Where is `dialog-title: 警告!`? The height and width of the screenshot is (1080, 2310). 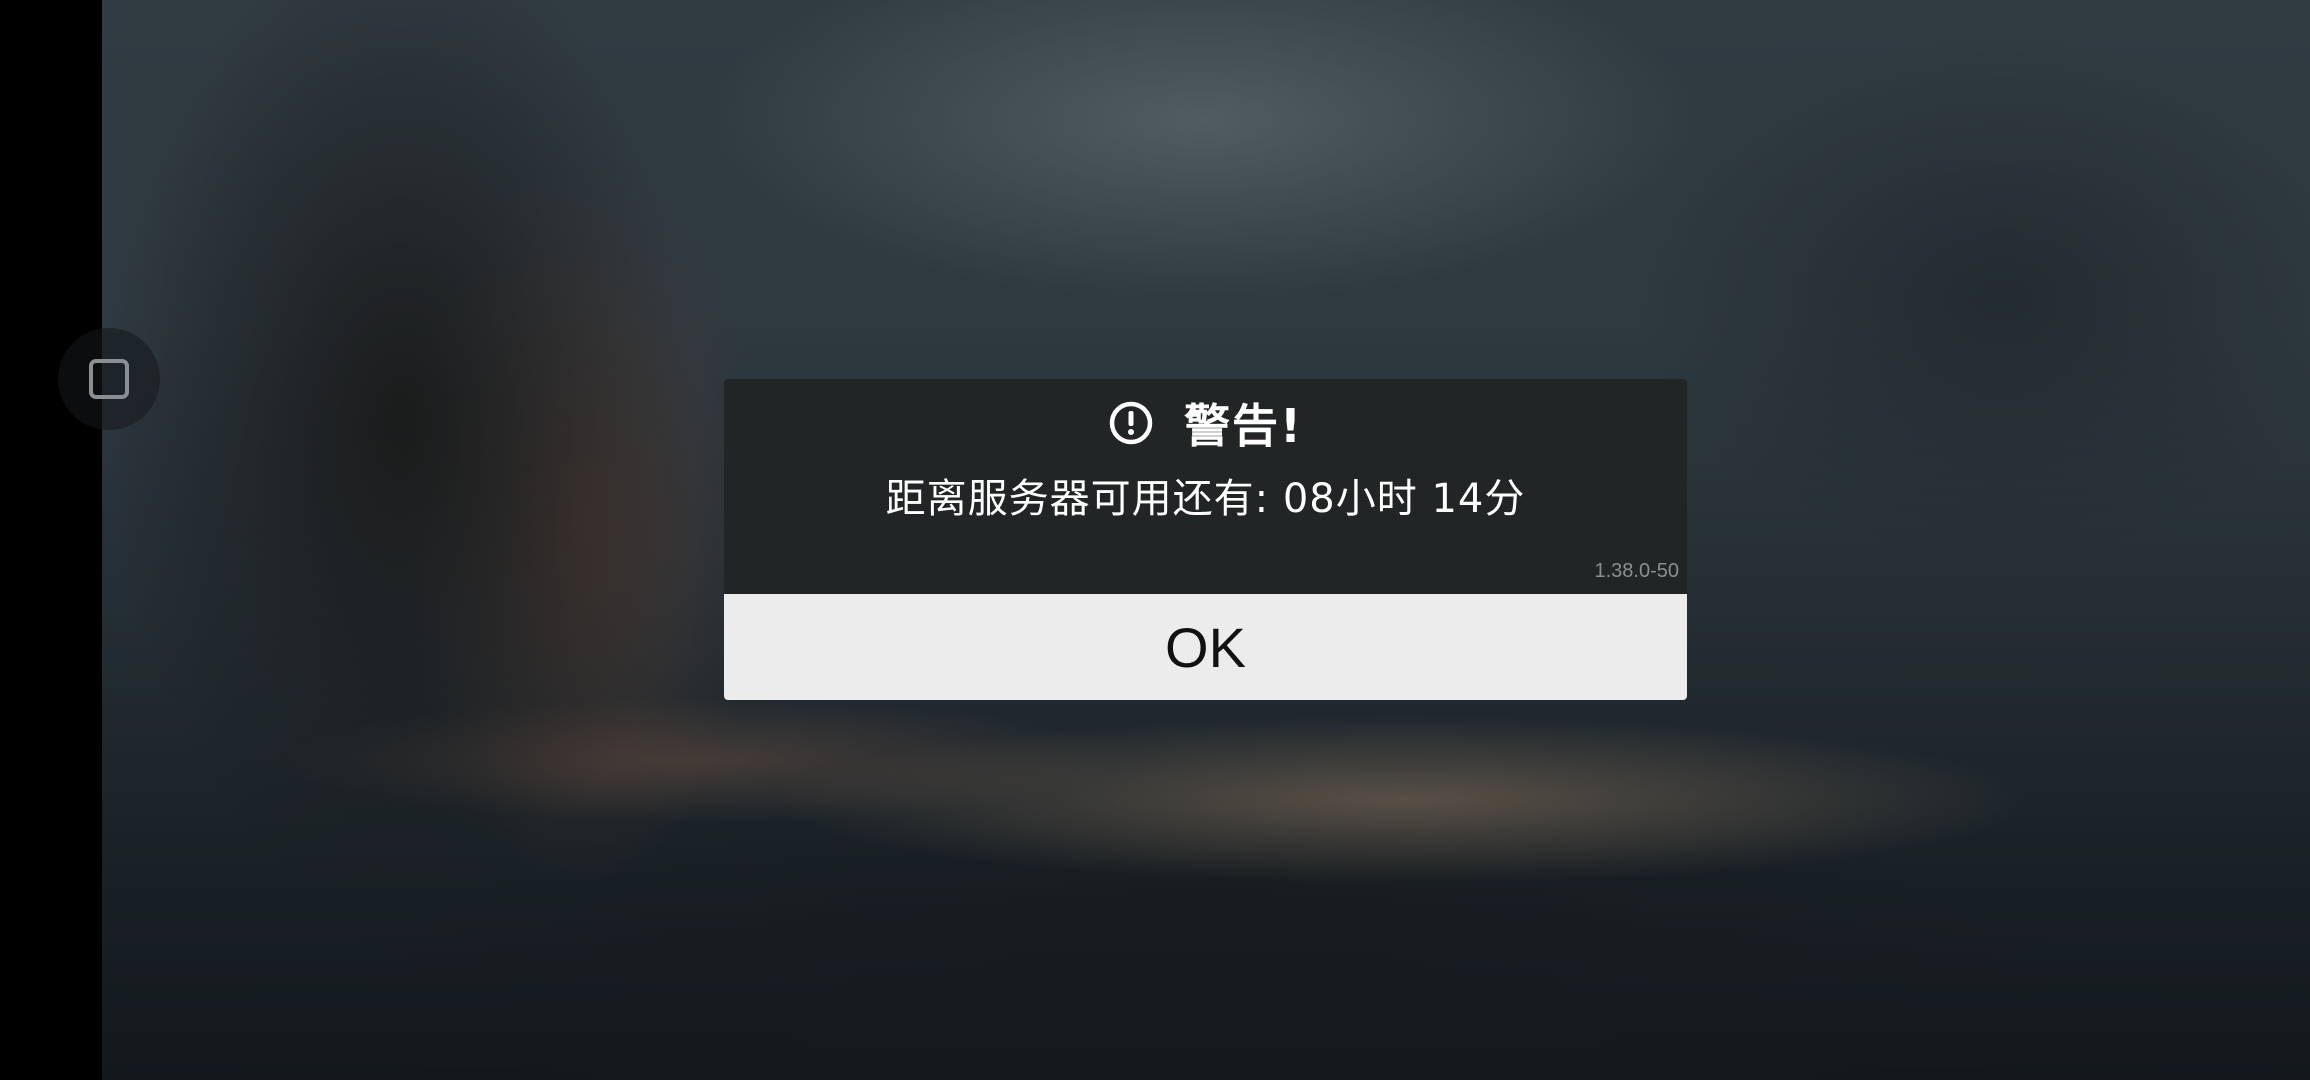
dialog-title: 警告! is located at coordinates (1243, 426).